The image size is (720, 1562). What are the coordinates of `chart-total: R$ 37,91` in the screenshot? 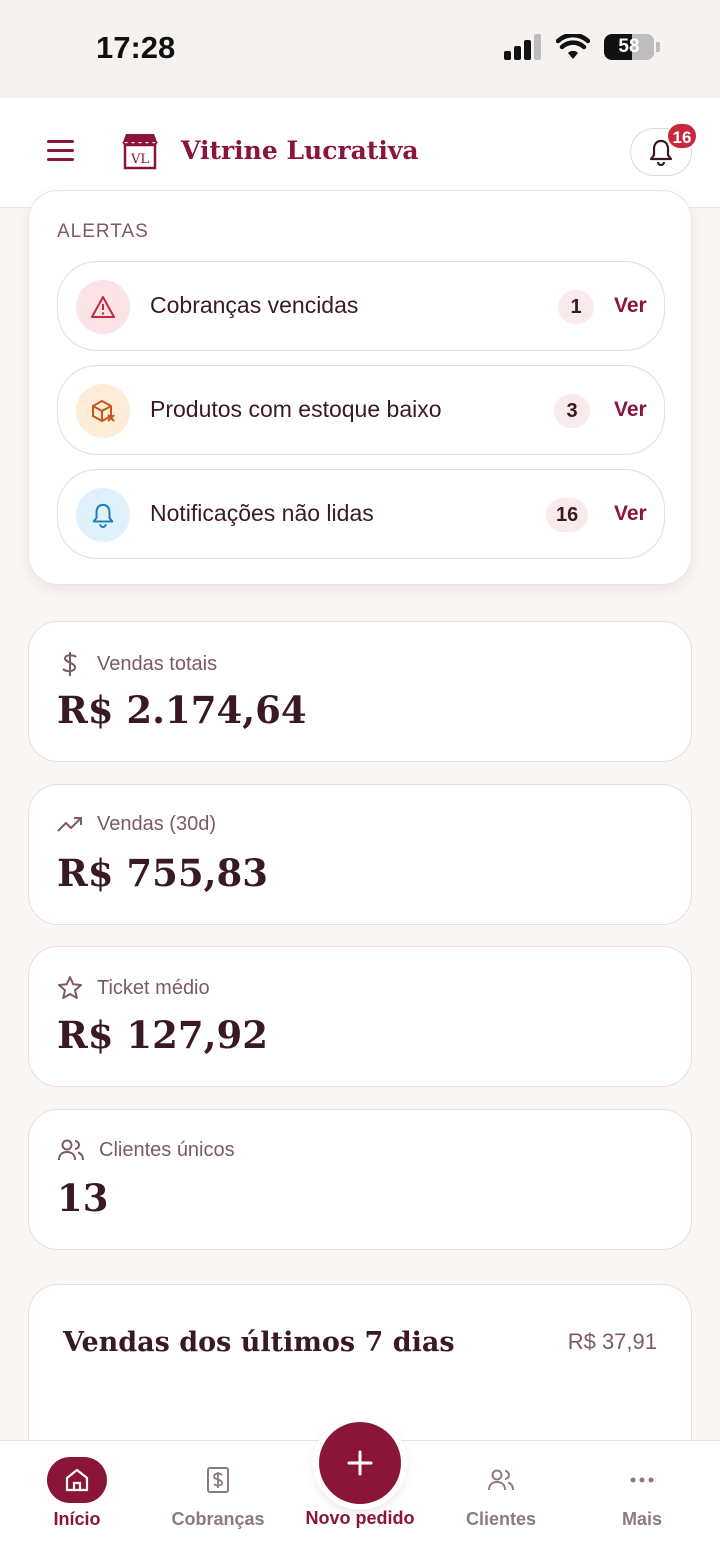 It's located at (612, 1341).